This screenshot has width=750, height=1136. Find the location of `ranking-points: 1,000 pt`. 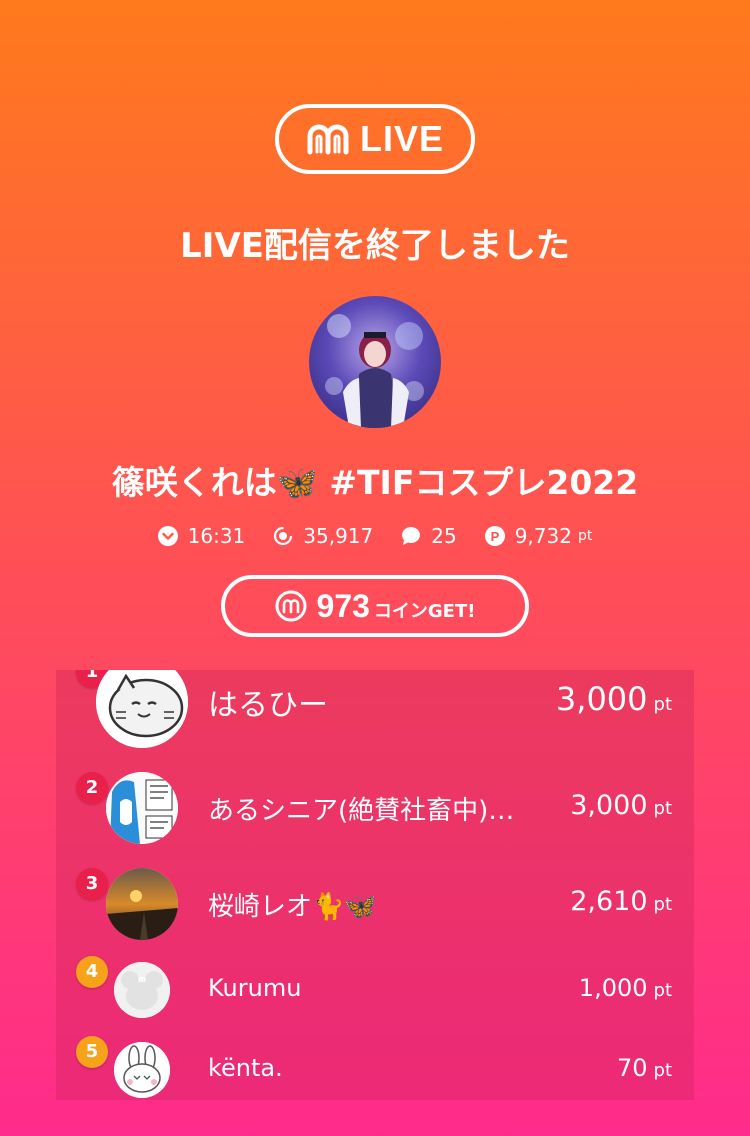

ranking-points: 1,000 pt is located at coordinates (625, 988).